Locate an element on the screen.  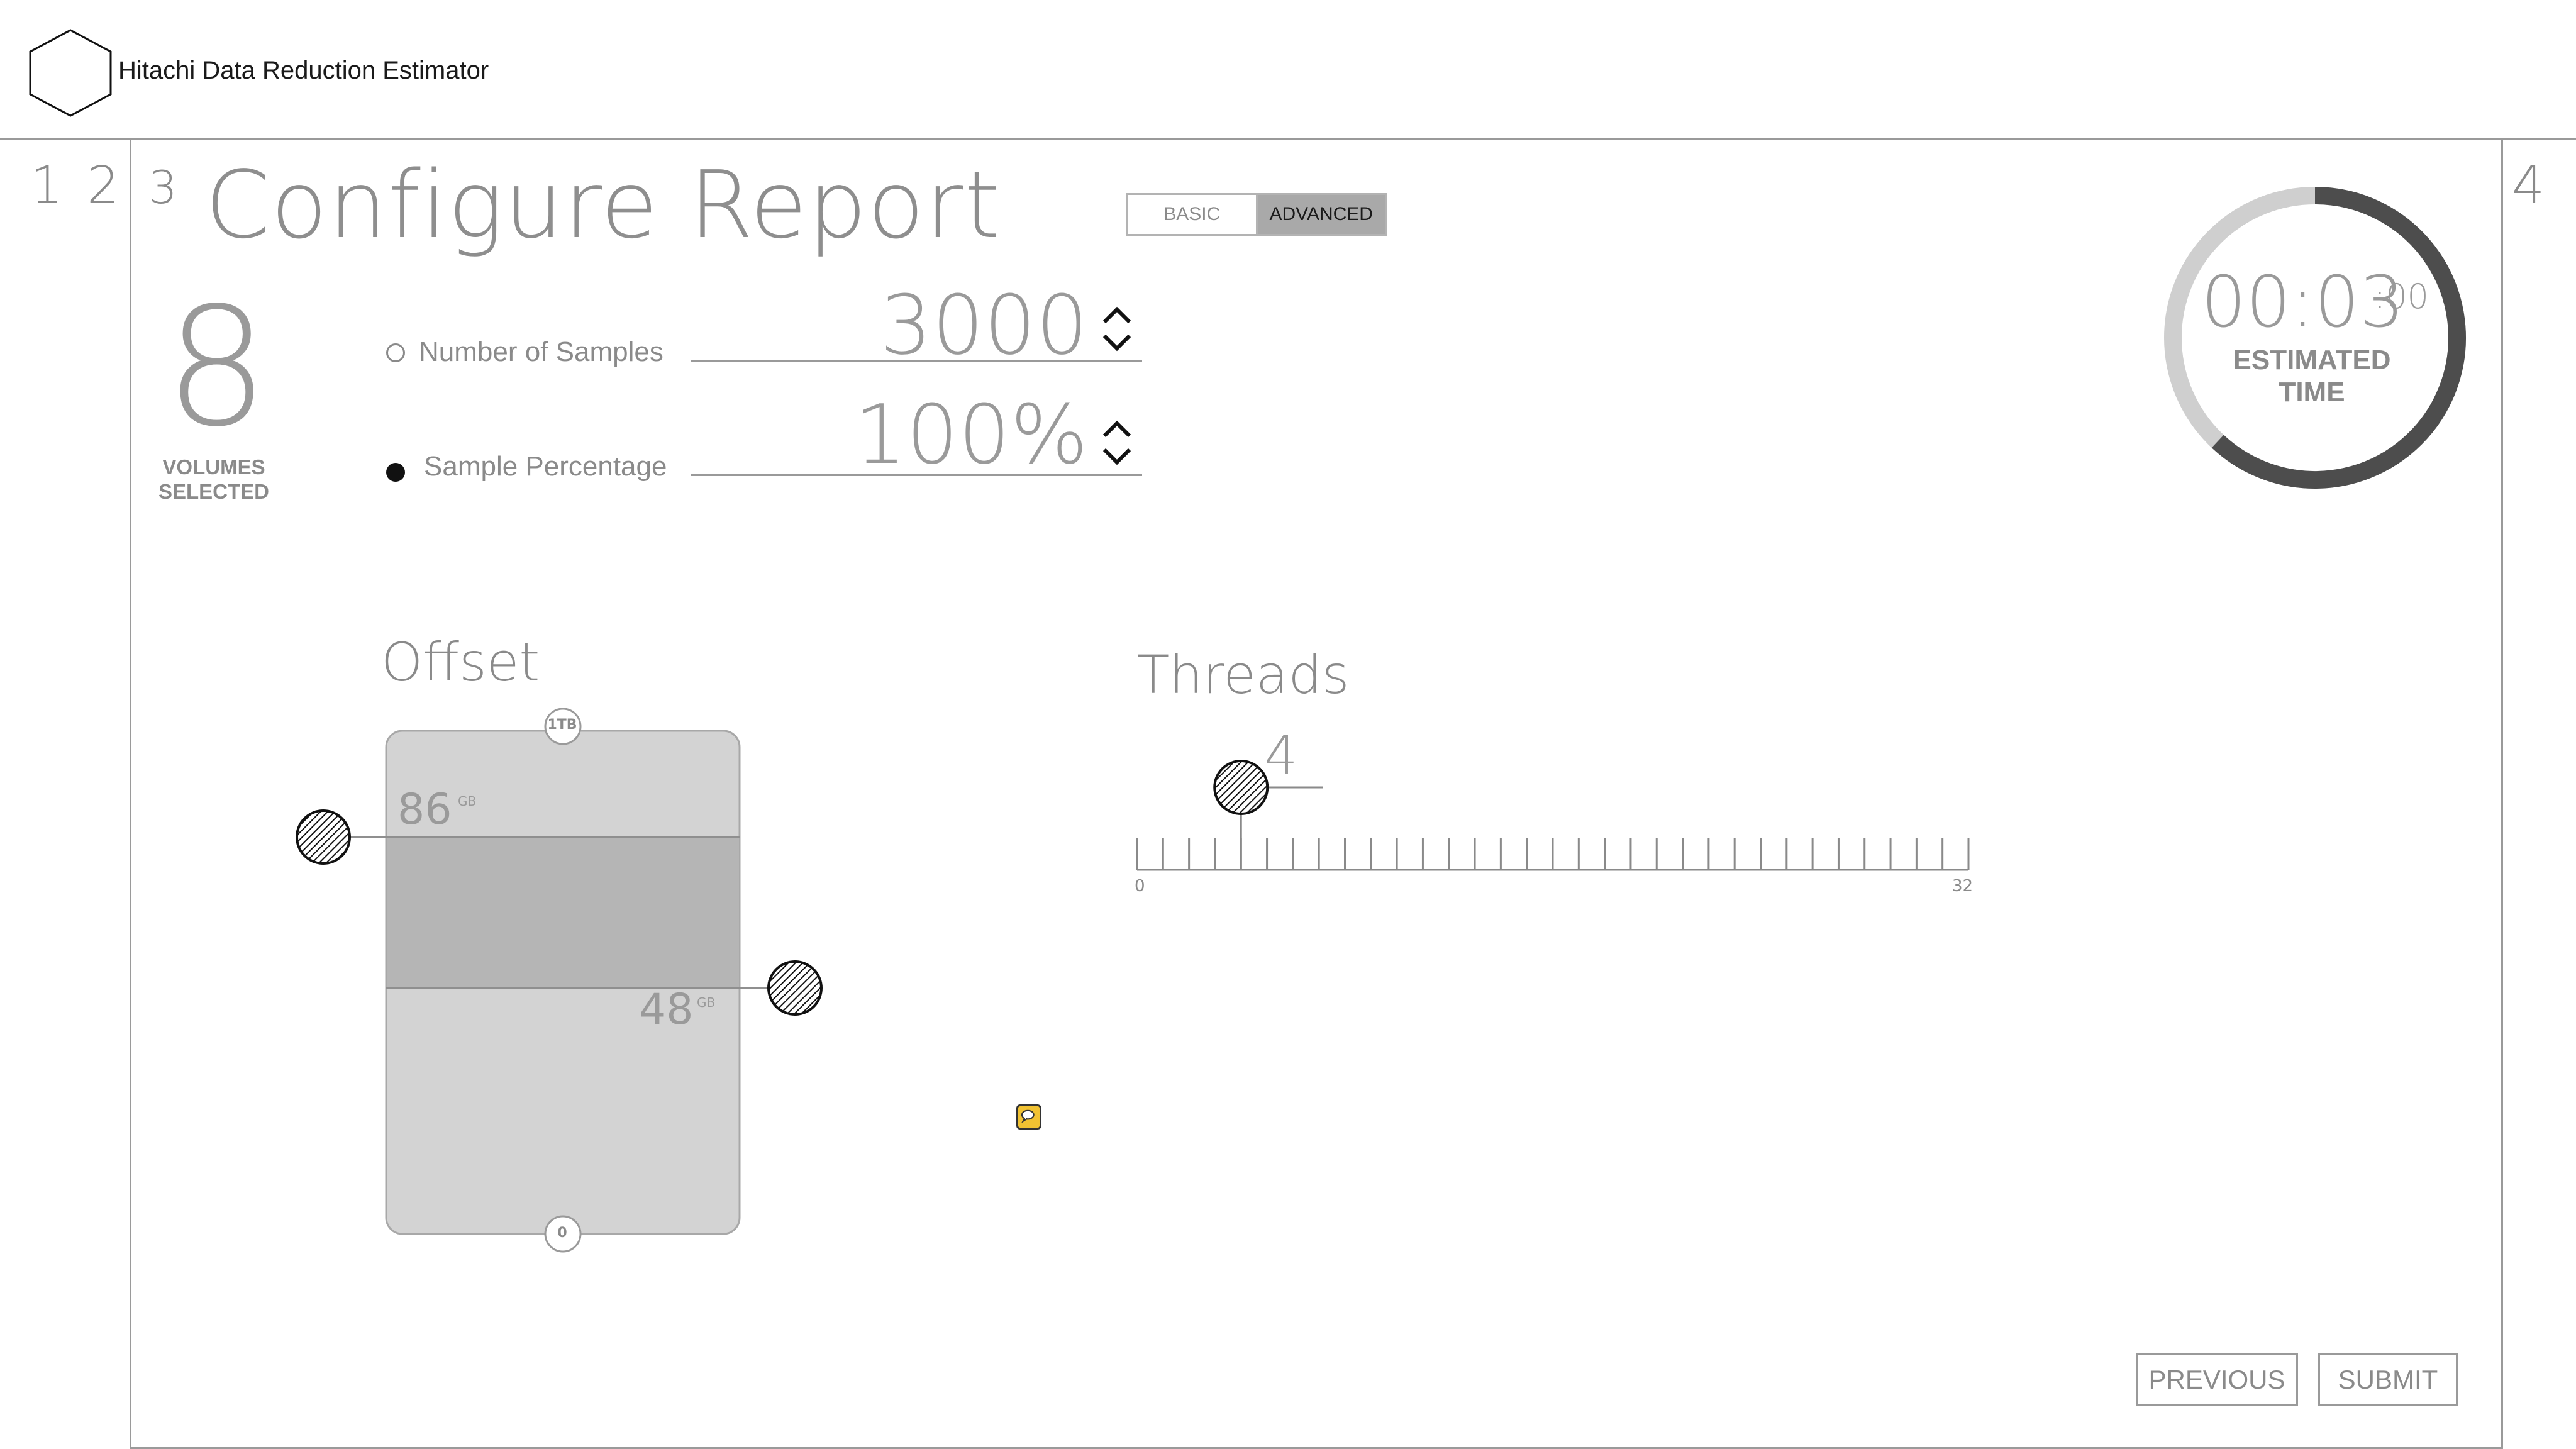
percentage-underline is located at coordinates (916, 475).